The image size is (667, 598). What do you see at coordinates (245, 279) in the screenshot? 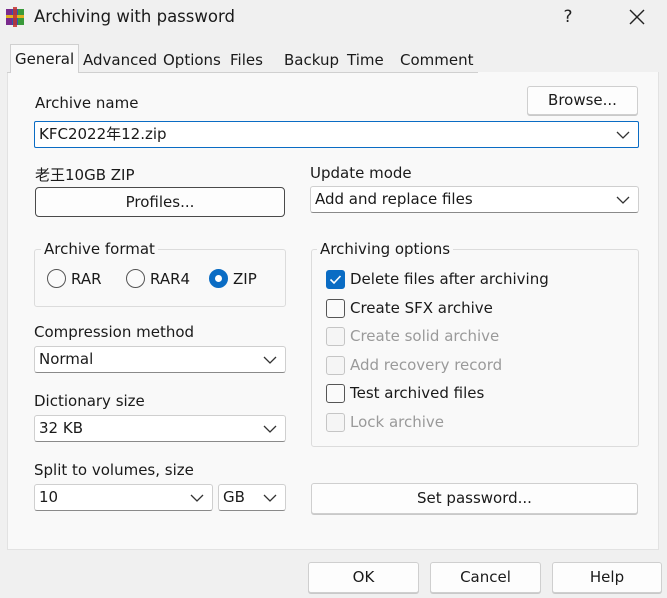
I see `radio-zip-label: ZIP` at bounding box center [245, 279].